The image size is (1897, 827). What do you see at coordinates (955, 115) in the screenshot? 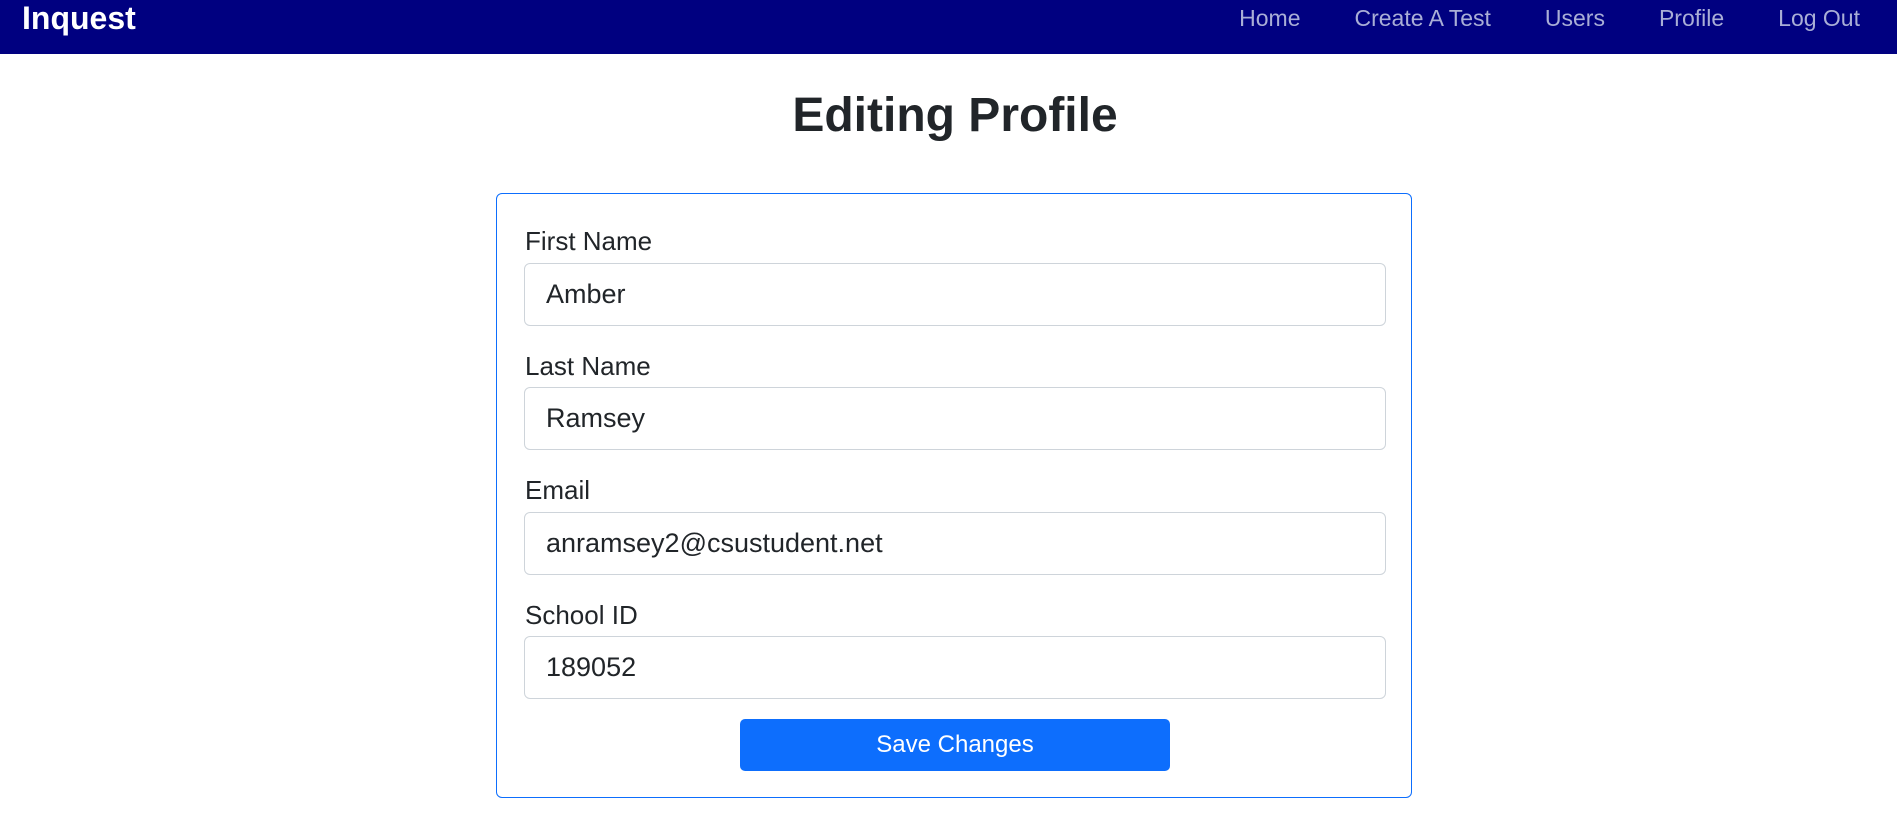
I see `page-title: Editing Profile` at bounding box center [955, 115].